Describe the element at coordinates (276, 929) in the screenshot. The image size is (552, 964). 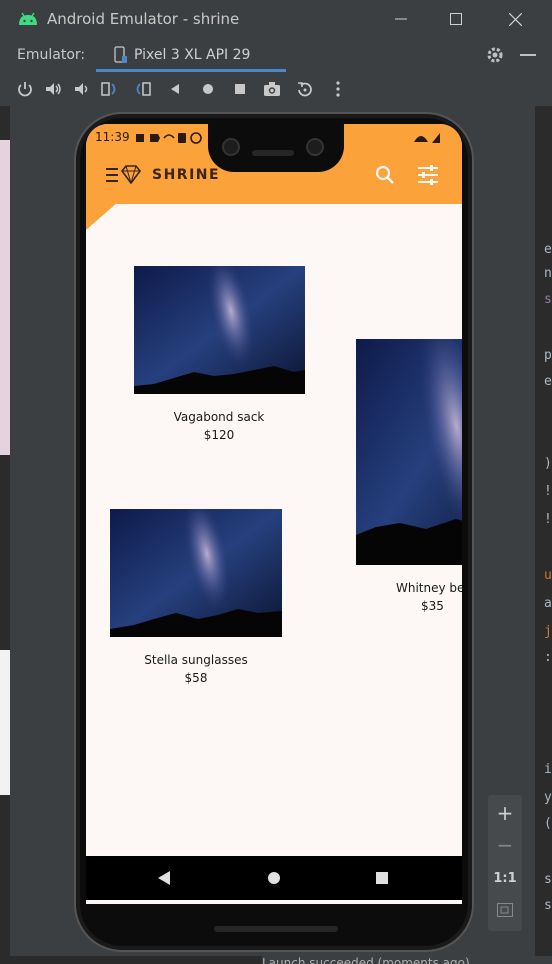
I see `bottom-speaker` at that location.